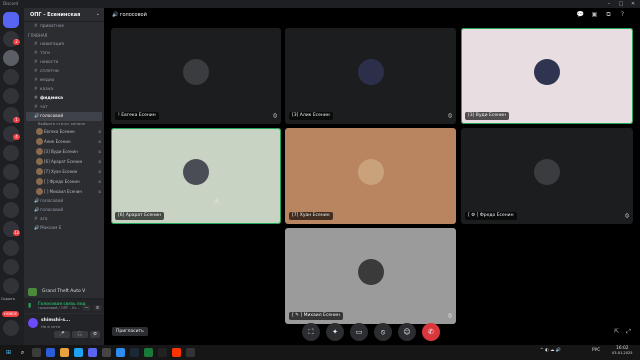 The width and height of the screenshot is (640, 360). What do you see at coordinates (580, 14) in the screenshot?
I see `chat-icon: 💬` at bounding box center [580, 14].